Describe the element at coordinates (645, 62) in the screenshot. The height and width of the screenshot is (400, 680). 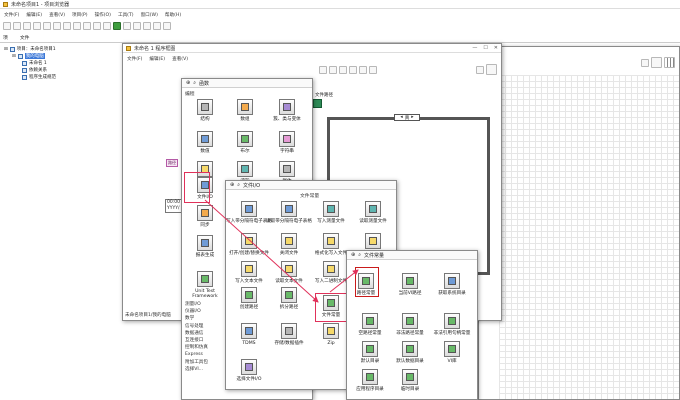
I see `fp-help-button` at that location.